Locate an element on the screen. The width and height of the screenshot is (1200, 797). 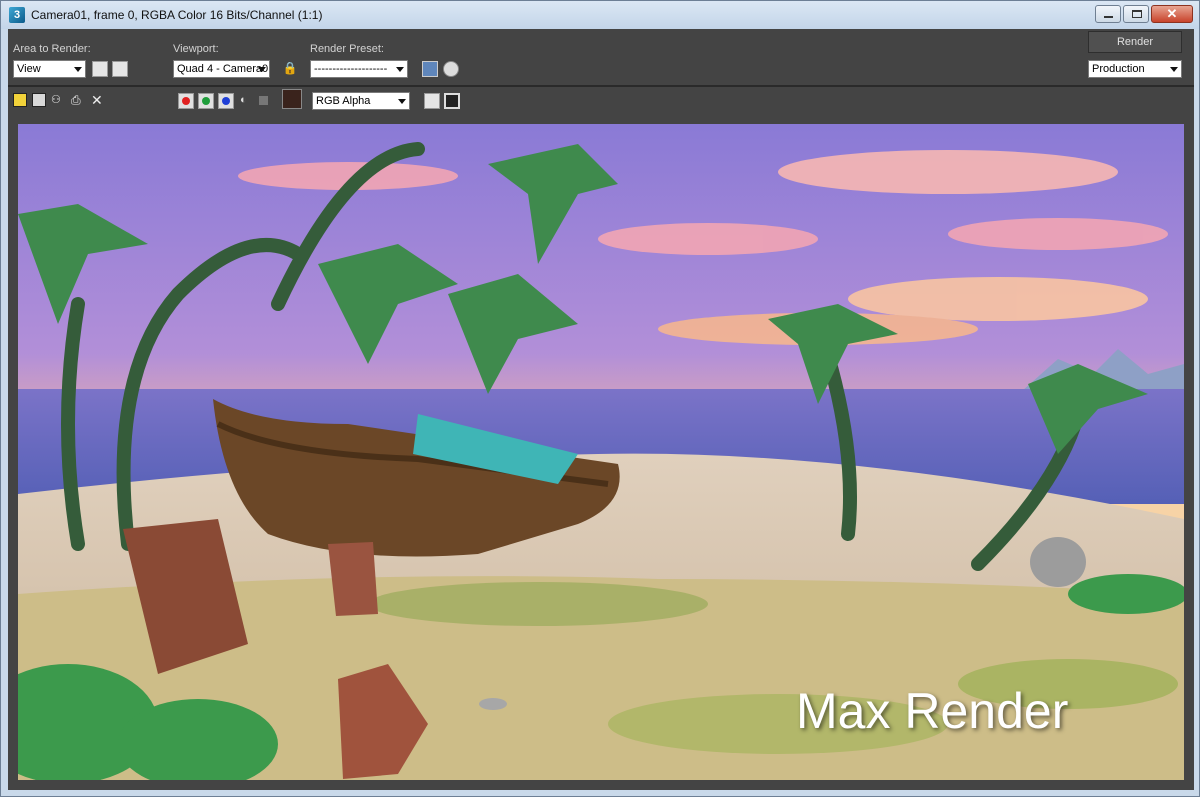
lock-icon: 🔒 is located at coordinates (290, 69).